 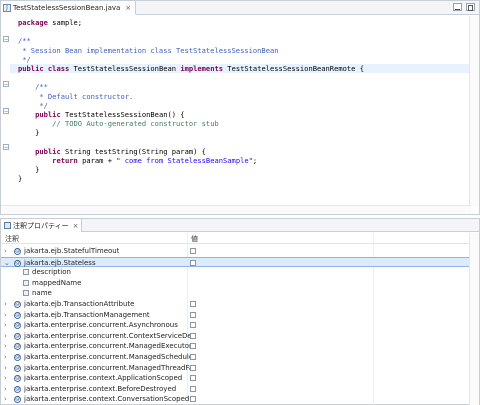 I want to click on attribute-row: mappedName, so click(x=236, y=283).